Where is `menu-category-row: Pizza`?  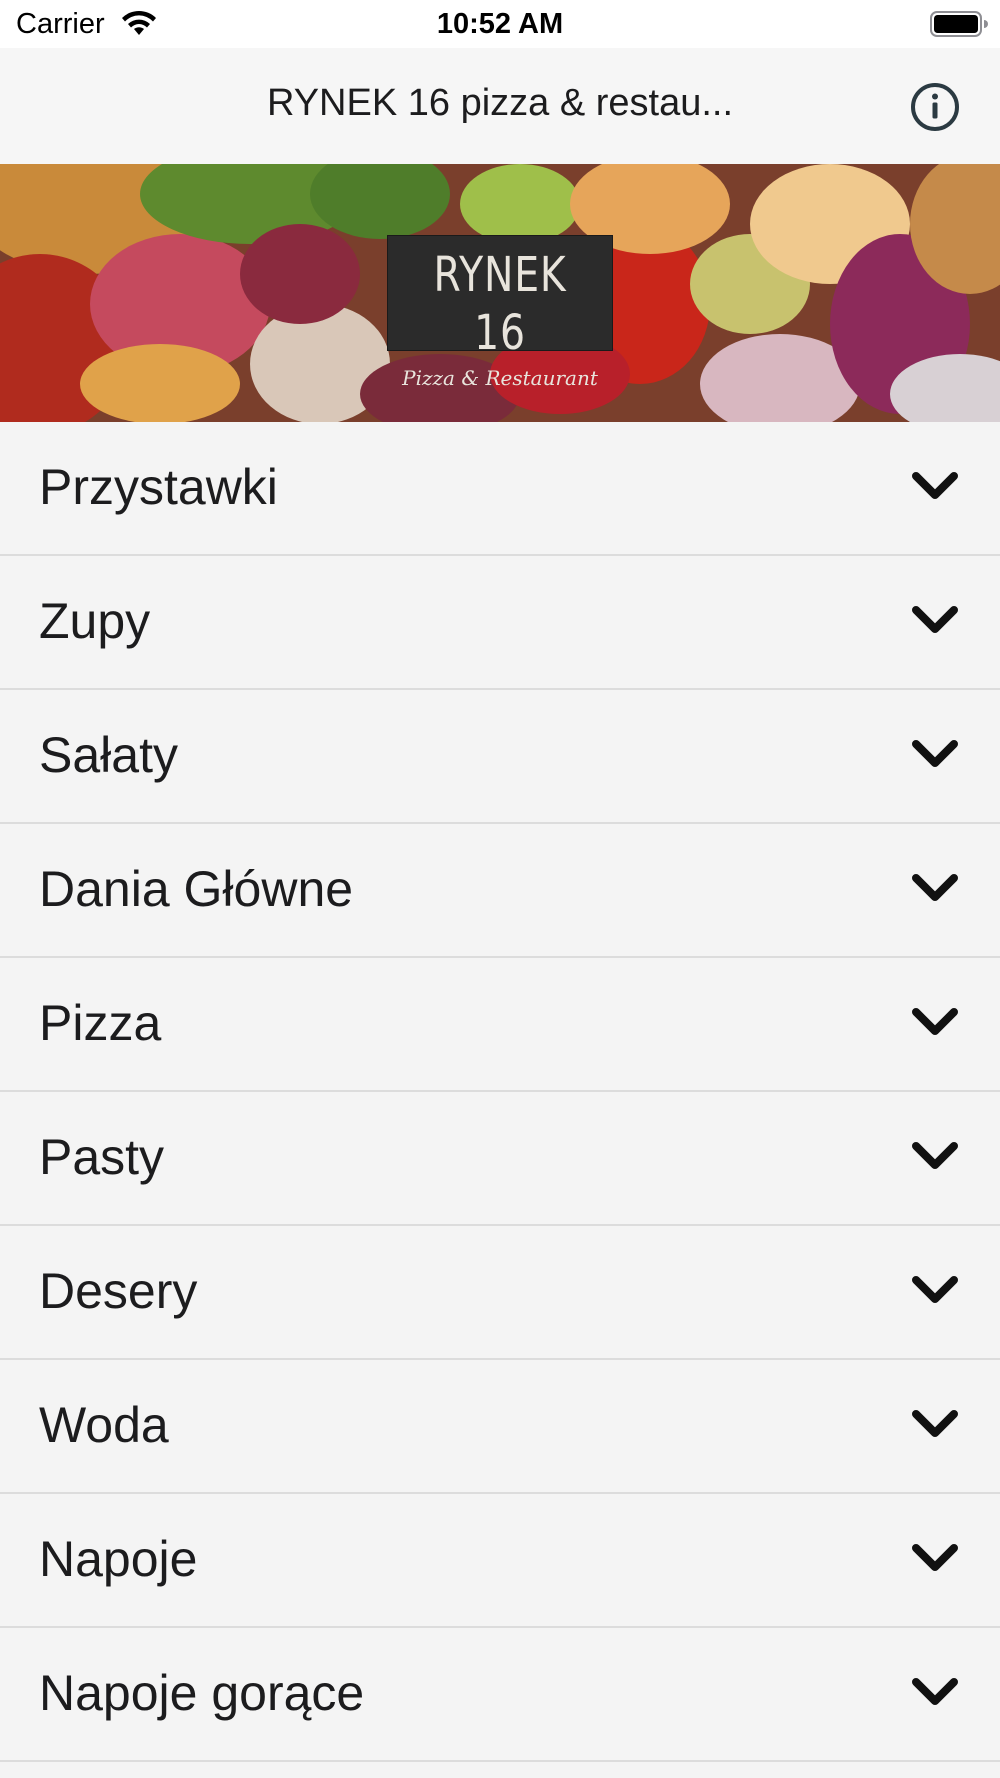 menu-category-row: Pizza is located at coordinates (500, 1025).